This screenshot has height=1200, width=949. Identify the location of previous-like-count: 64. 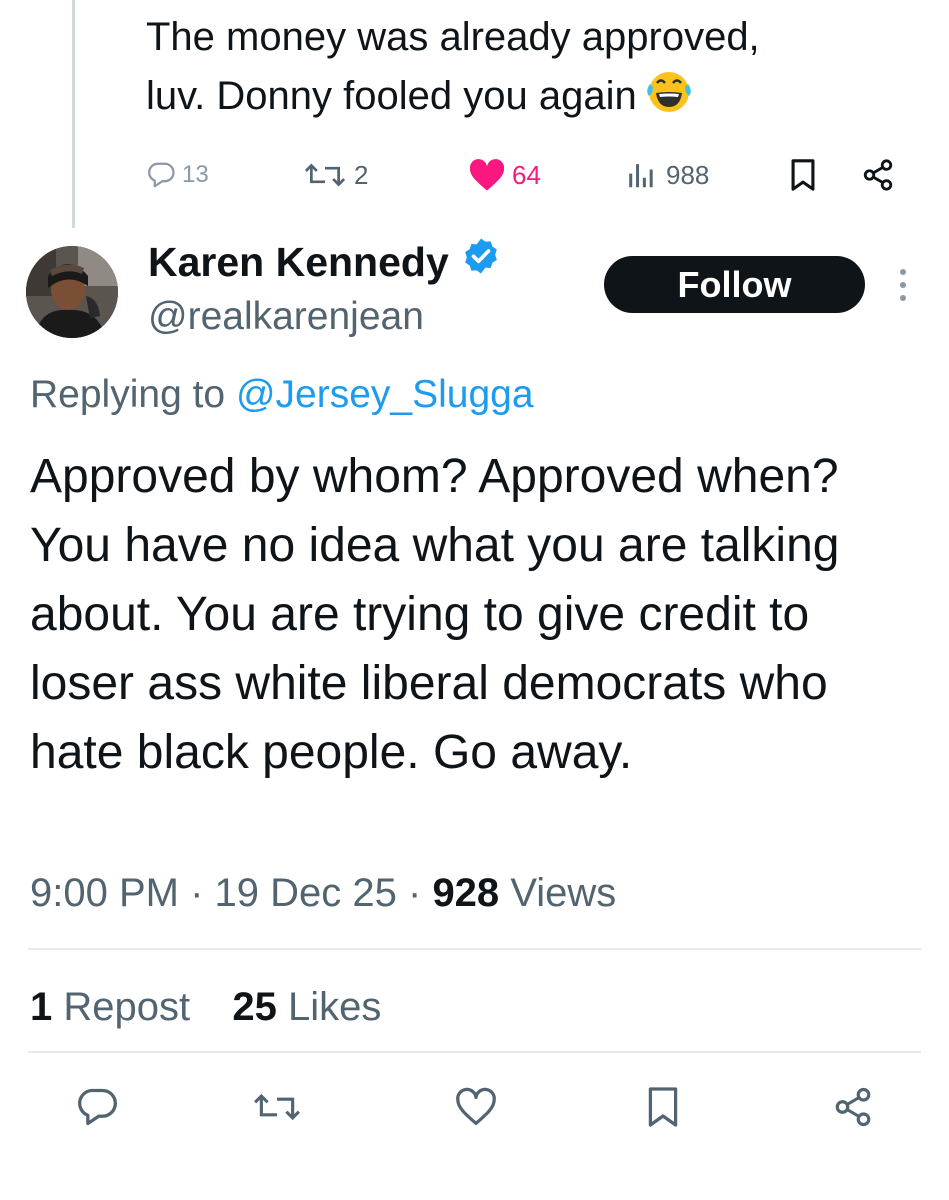
(526, 174).